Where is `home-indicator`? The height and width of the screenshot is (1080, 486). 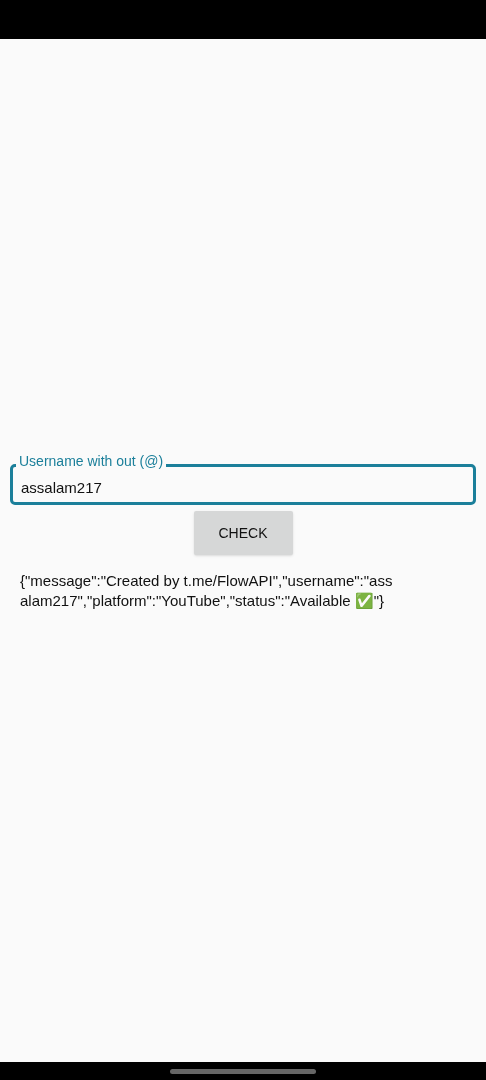
home-indicator is located at coordinates (243, 1071).